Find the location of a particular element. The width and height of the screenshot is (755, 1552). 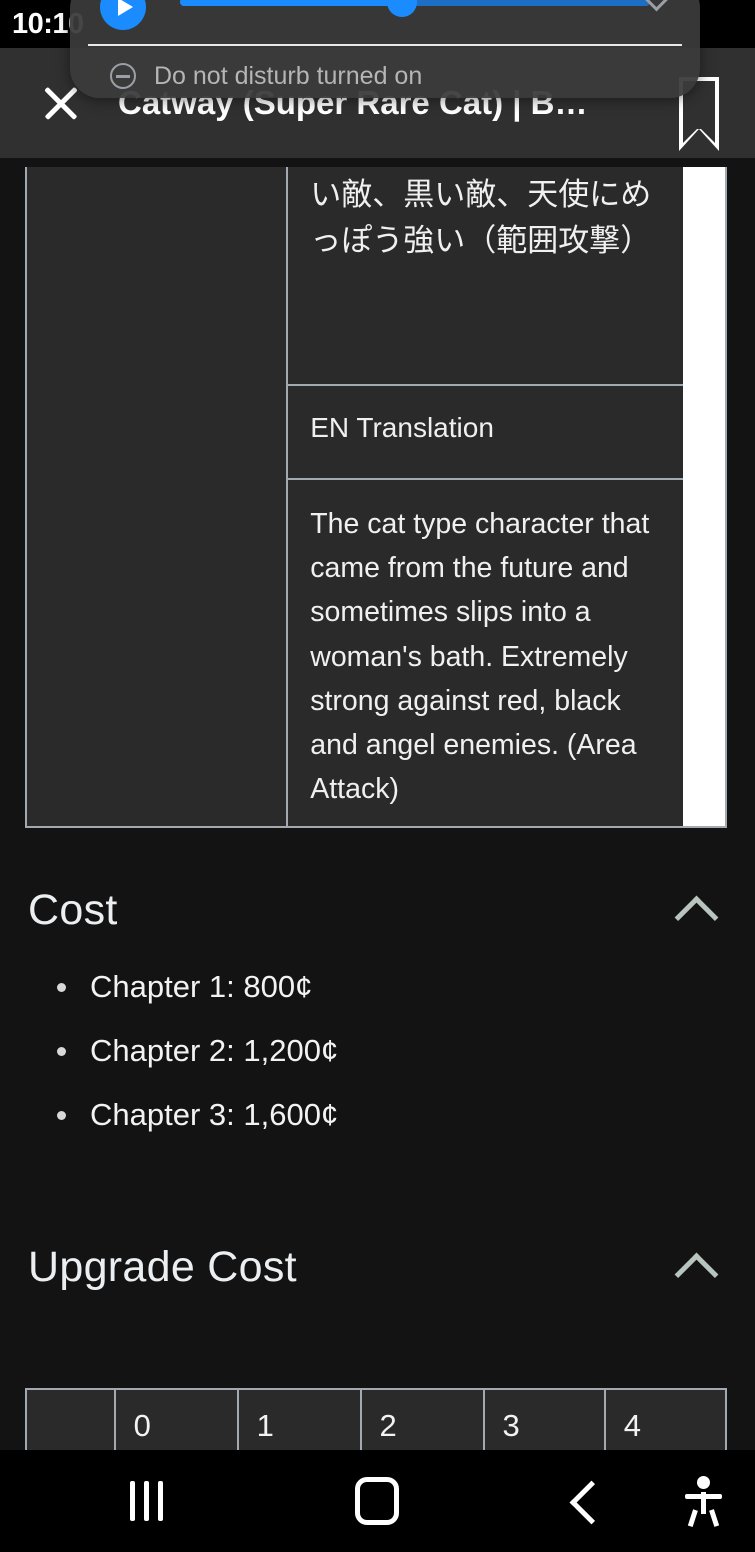

table-horizontal-scroll-column is located at coordinates (704, 496).